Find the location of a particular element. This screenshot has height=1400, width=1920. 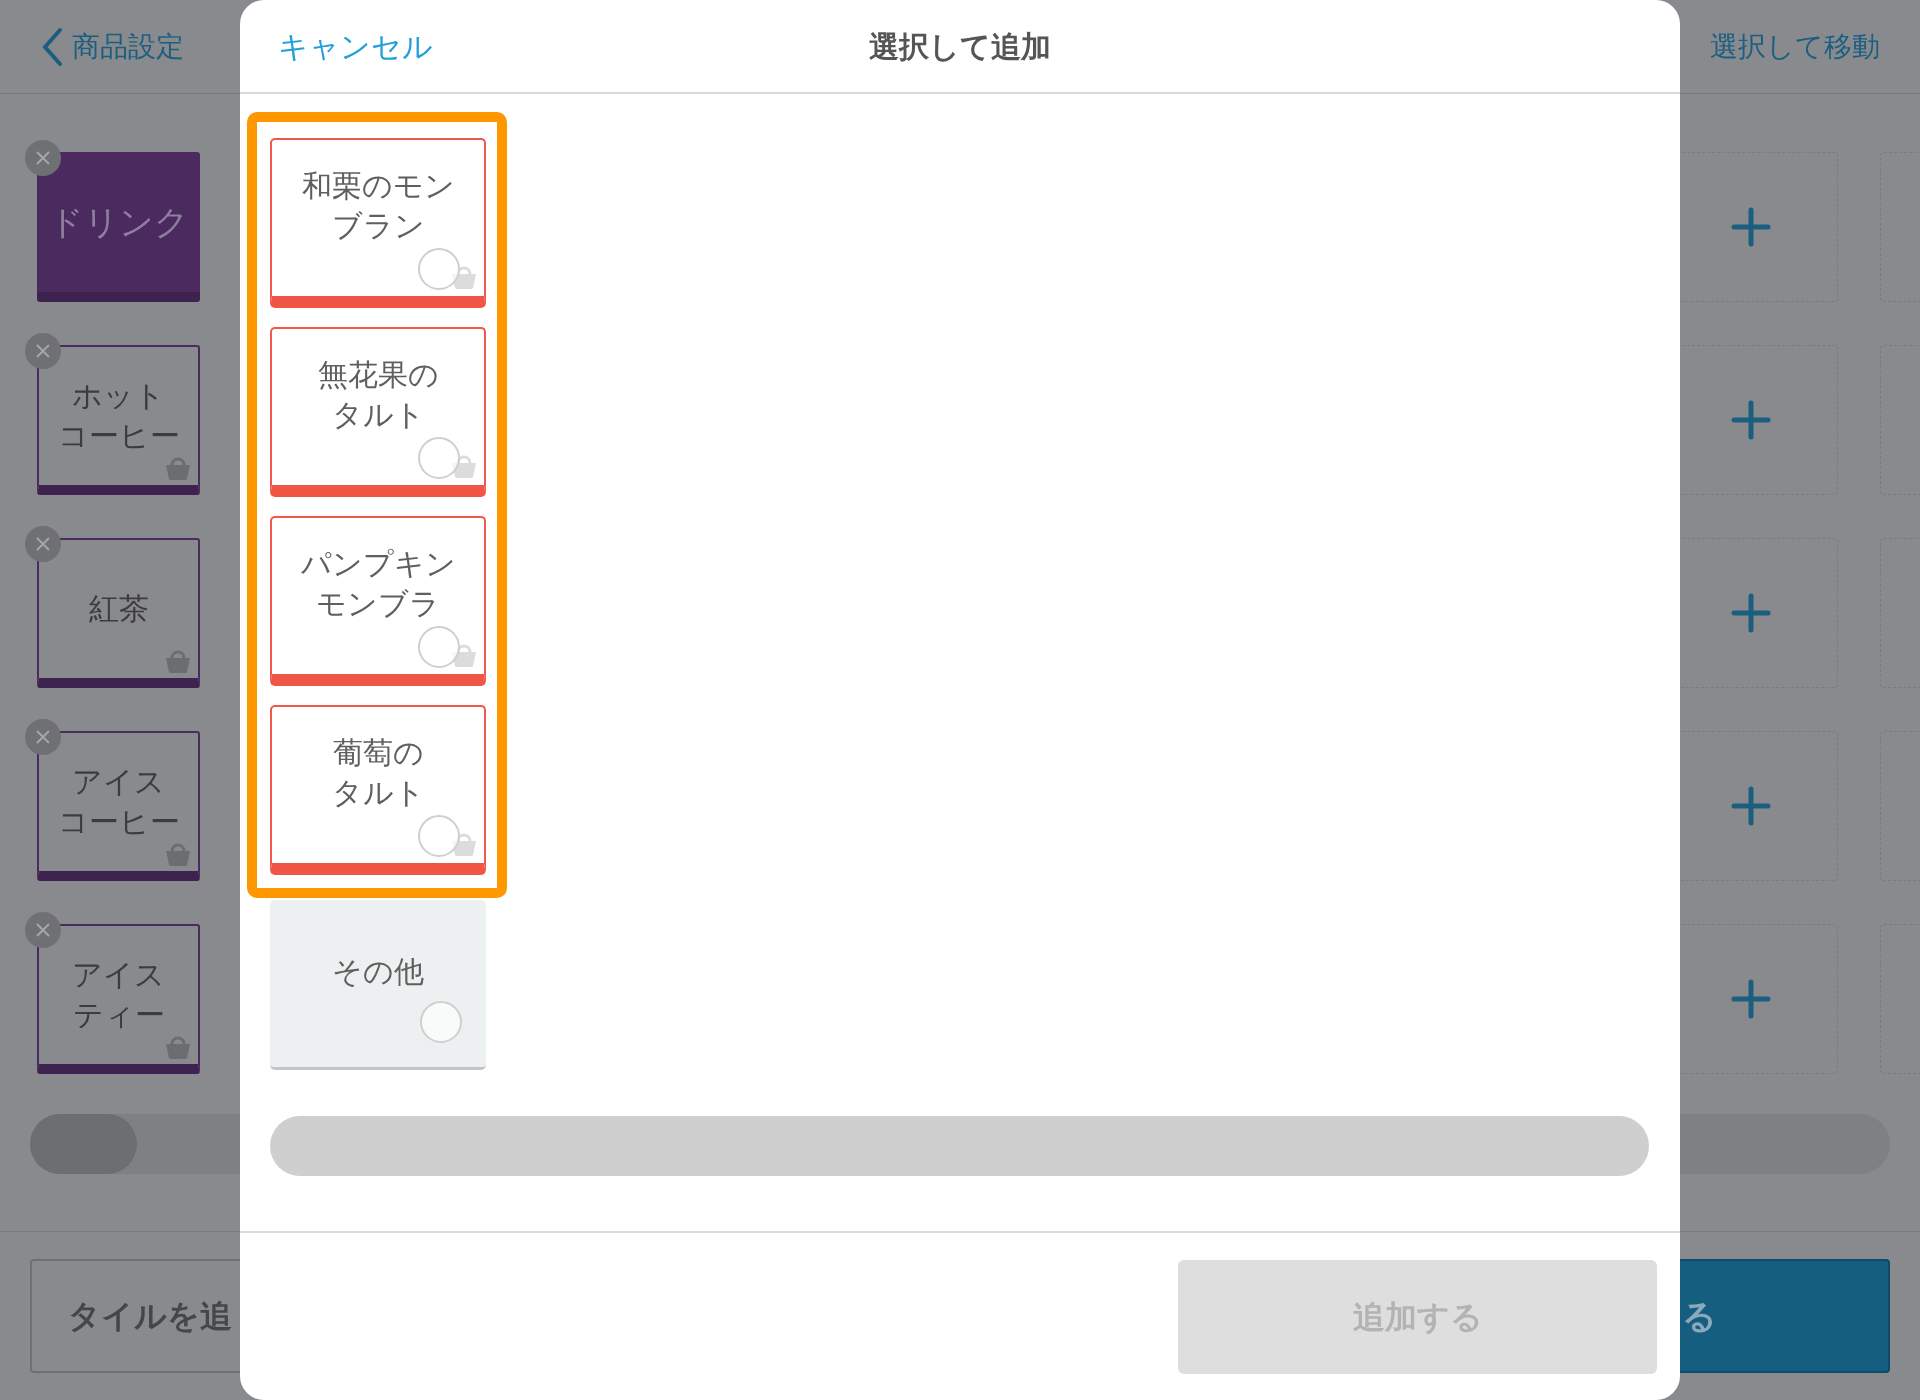

tile: ホット コーヒー is located at coordinates (118, 420).